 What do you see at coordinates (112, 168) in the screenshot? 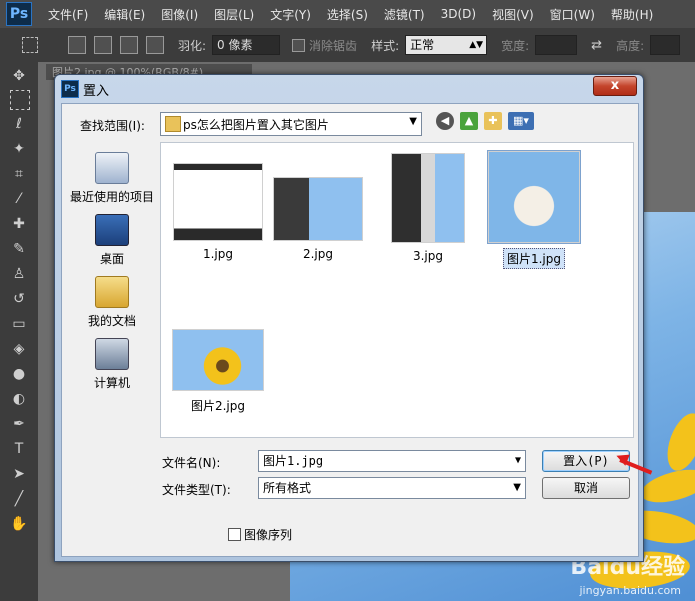
I see `recent-items-icon` at bounding box center [112, 168].